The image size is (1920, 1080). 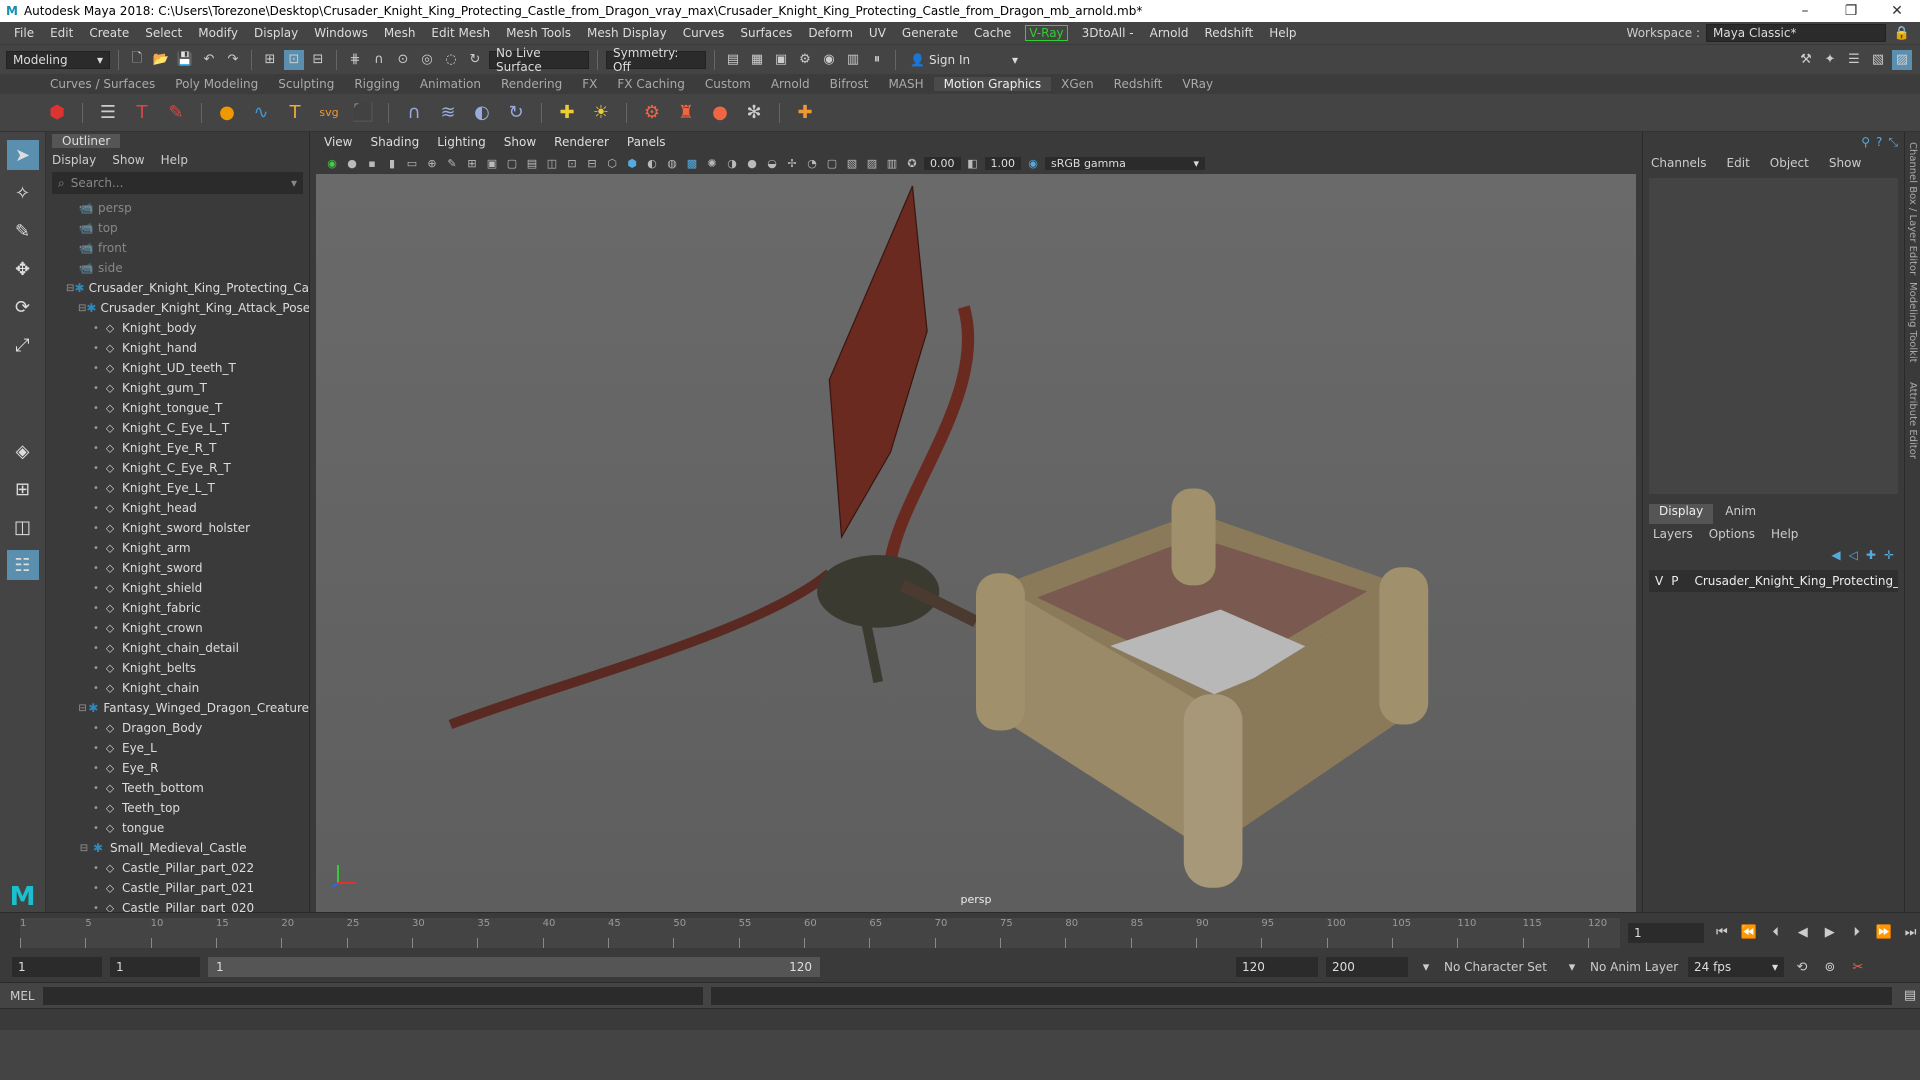 I want to click on side-tab-modeling-toolkit: Modeling Toolkit, so click(x=1912, y=322).